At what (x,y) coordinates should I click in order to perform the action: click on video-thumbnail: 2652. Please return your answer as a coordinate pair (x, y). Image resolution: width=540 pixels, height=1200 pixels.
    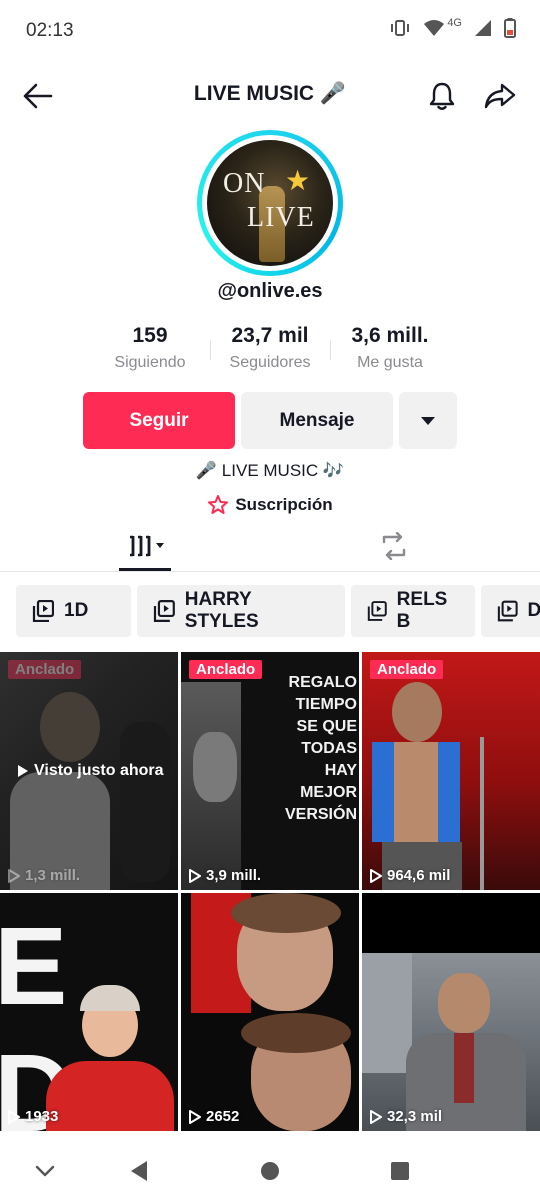
    Looking at the image, I should click on (270, 1012).